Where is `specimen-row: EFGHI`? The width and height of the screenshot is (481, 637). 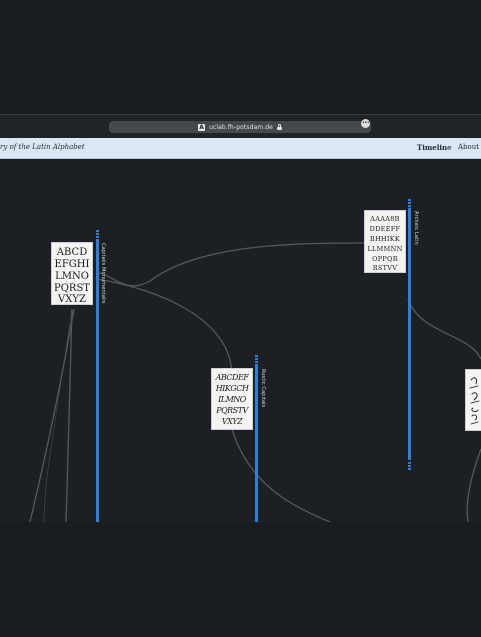 specimen-row: EFGHI is located at coordinates (72, 264).